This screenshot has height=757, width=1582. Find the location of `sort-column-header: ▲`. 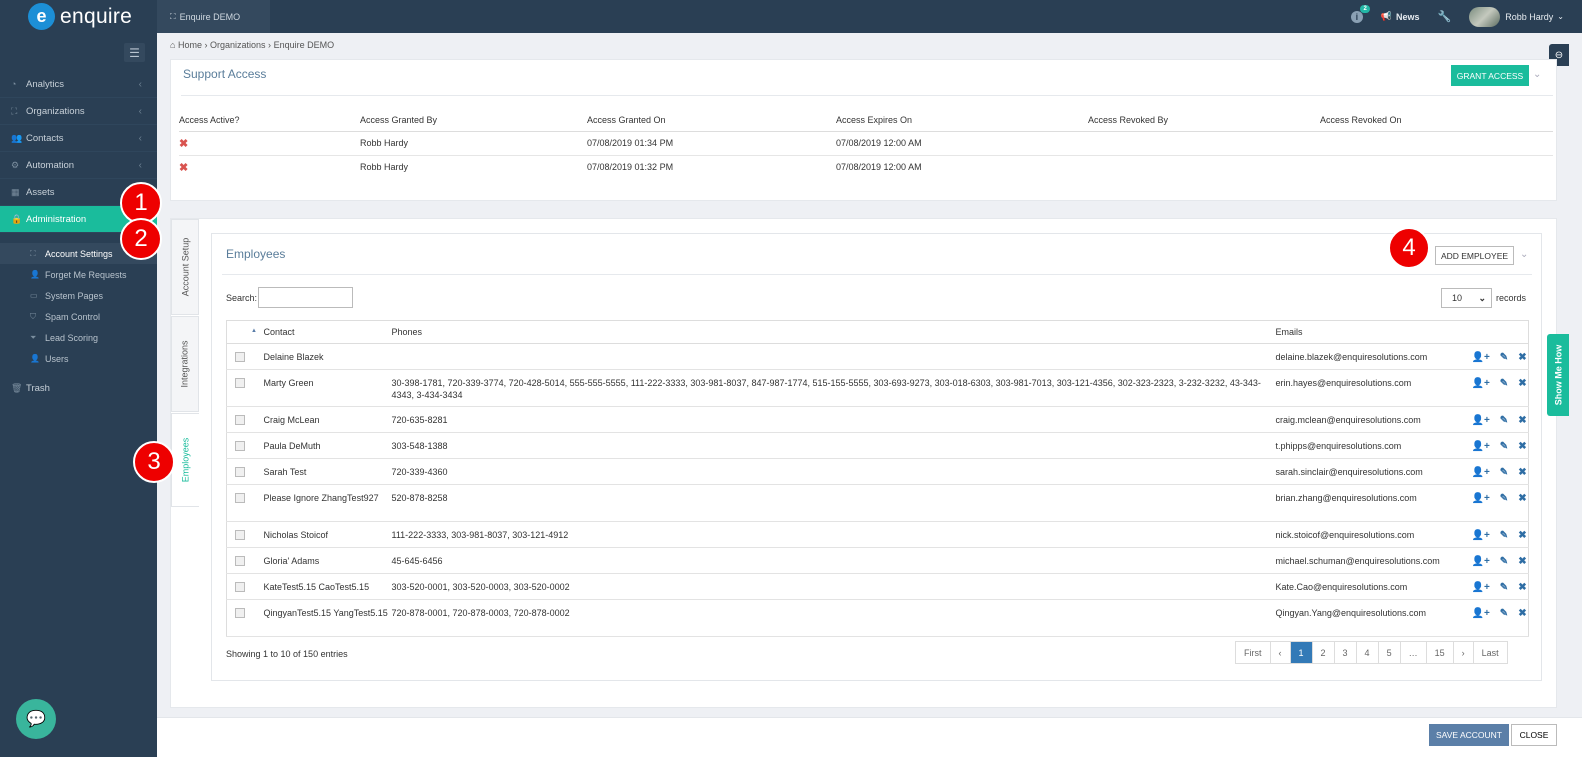

sort-column-header: ▲ is located at coordinates (245, 332).